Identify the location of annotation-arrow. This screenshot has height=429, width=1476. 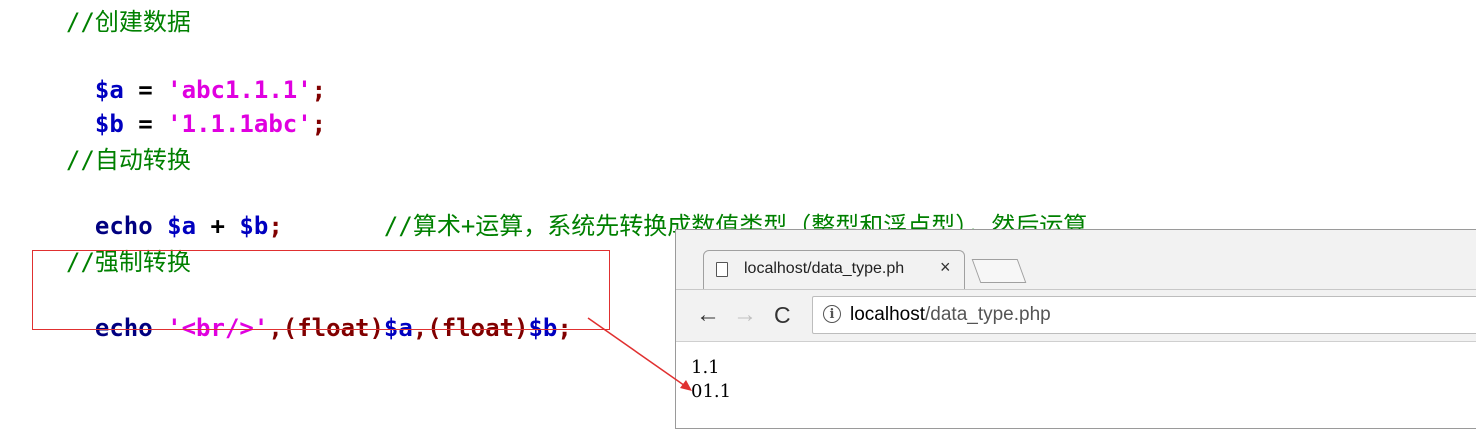
(639, 354).